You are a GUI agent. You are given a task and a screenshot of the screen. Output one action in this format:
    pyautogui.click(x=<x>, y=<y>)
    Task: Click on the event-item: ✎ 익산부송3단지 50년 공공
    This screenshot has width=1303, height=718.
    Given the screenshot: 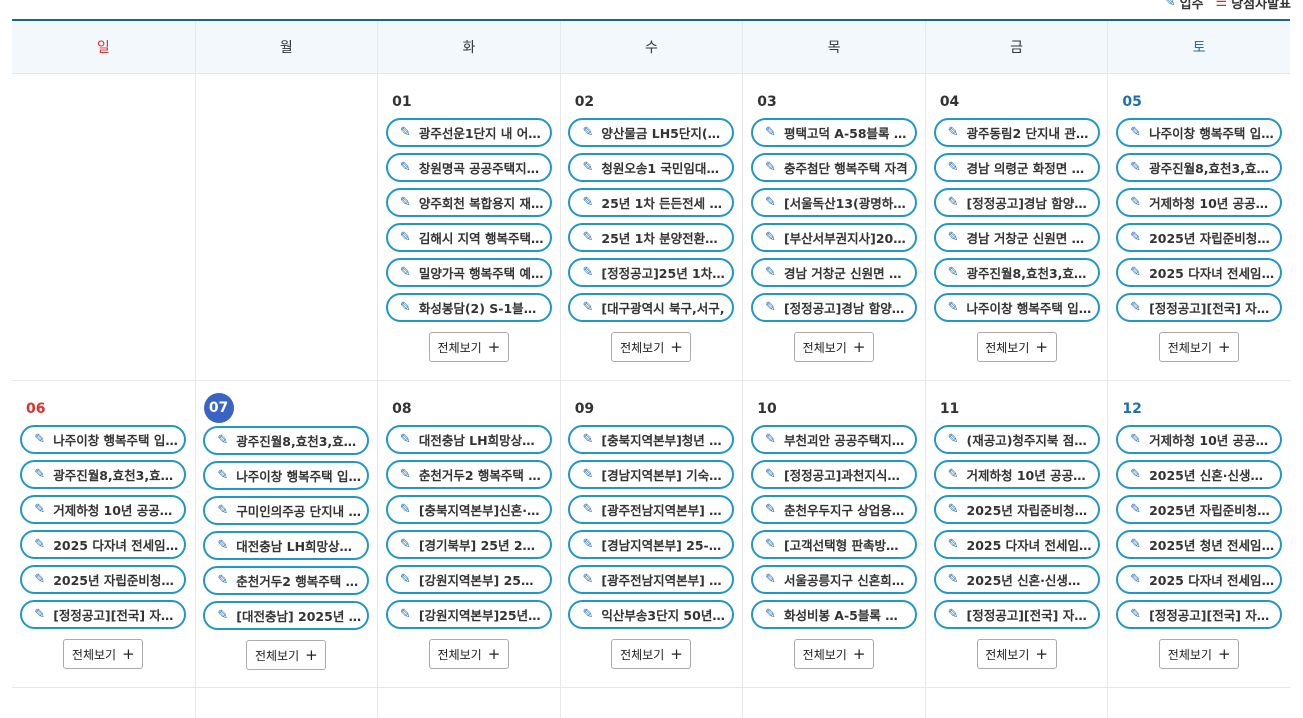 What is the action you would take?
    pyautogui.click(x=651, y=614)
    